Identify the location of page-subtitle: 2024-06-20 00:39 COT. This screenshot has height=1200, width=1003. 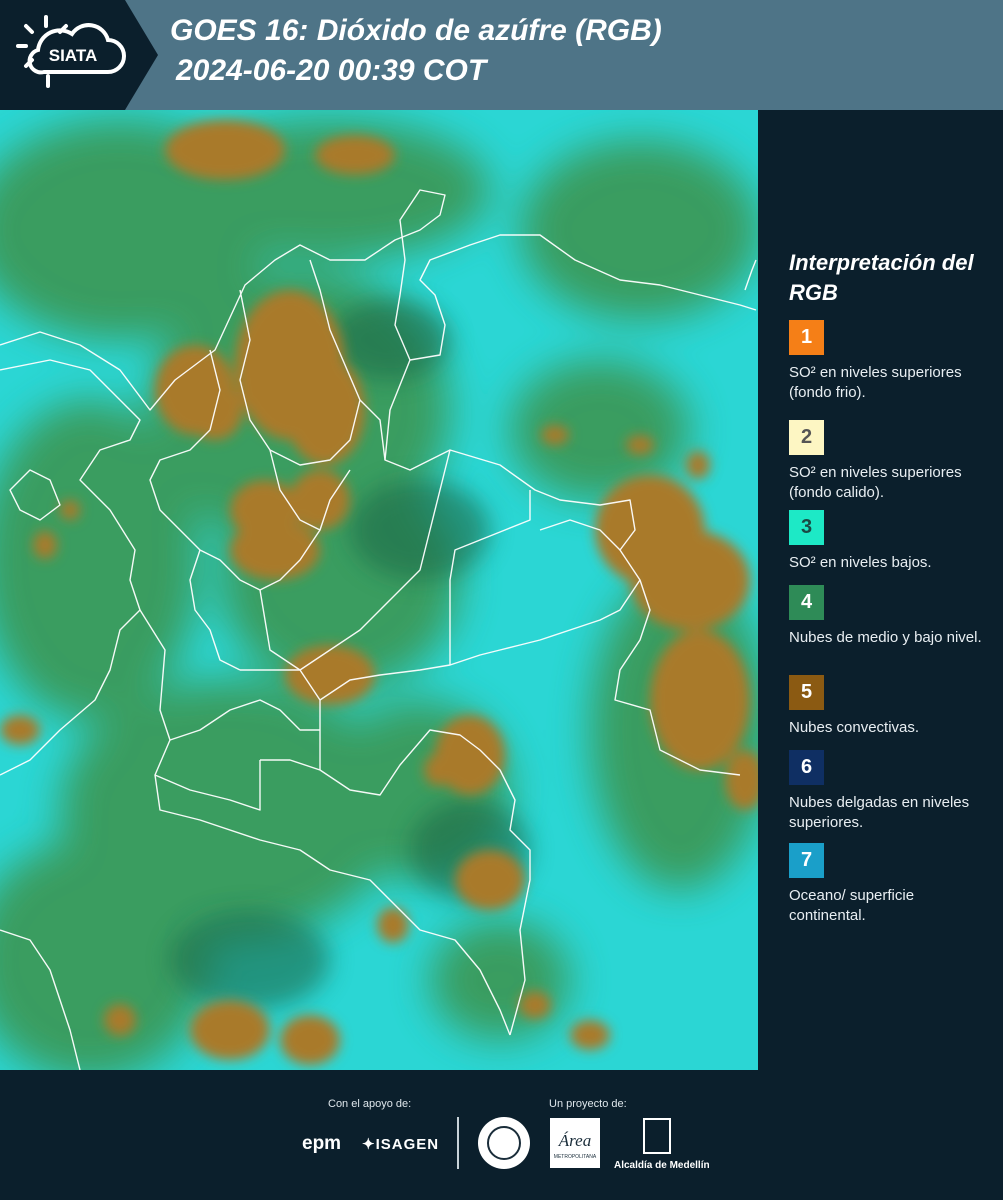
(331, 70).